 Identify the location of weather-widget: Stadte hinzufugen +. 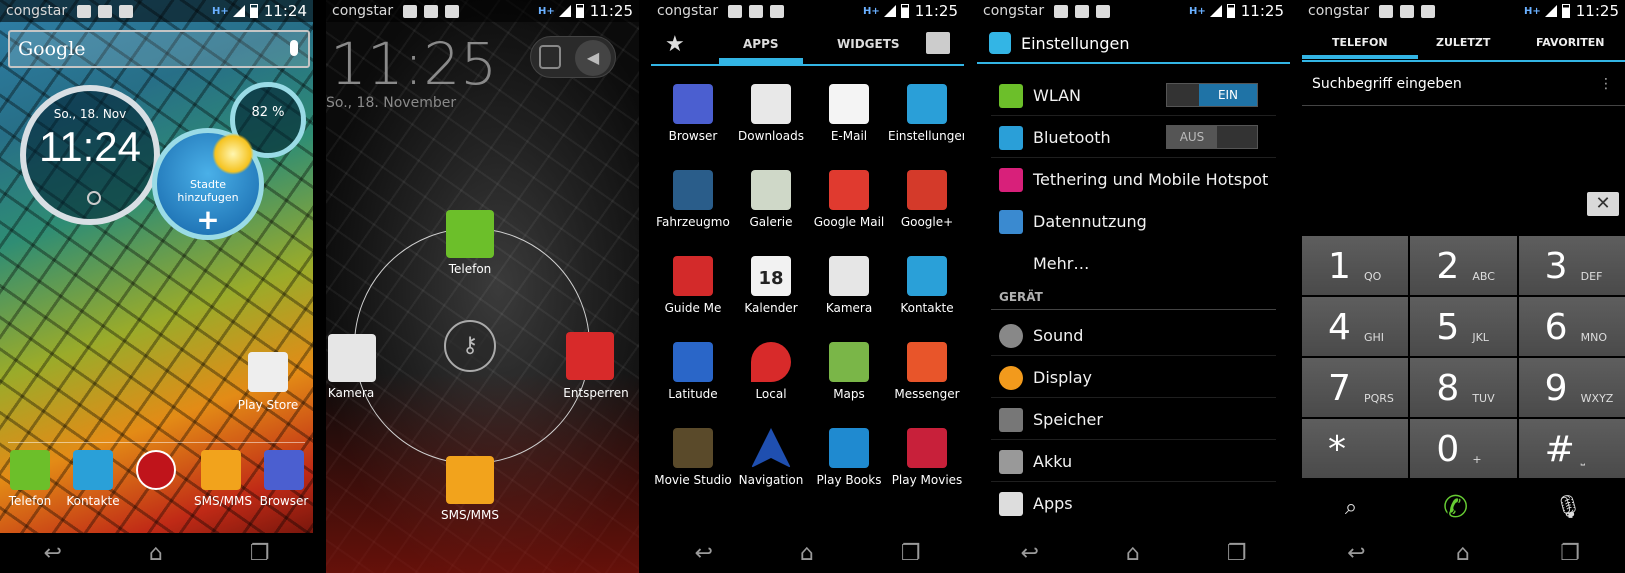
(208, 184).